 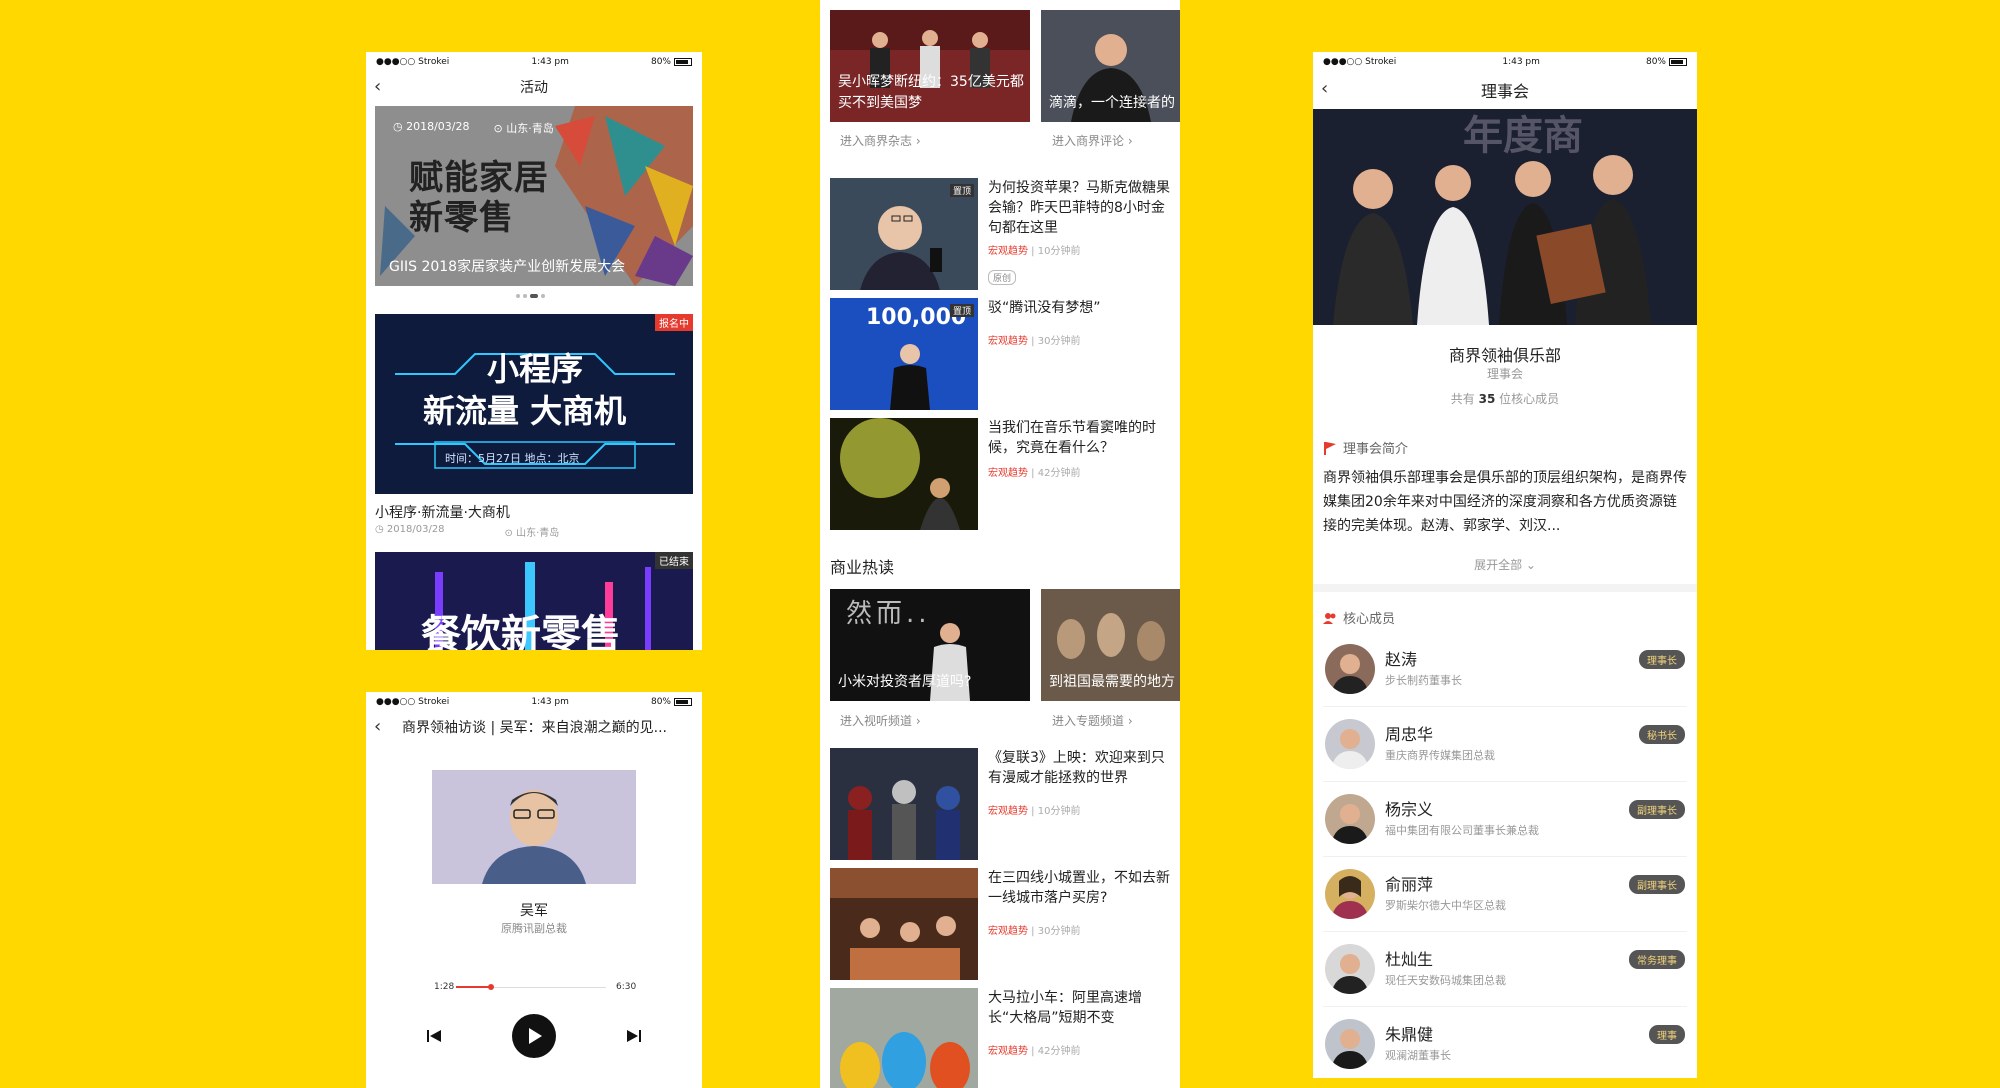 What do you see at coordinates (930, 66) in the screenshot?
I see `magazine-card: 吴小晖梦断纽约：35亿美元都买不到美国梦` at bounding box center [930, 66].